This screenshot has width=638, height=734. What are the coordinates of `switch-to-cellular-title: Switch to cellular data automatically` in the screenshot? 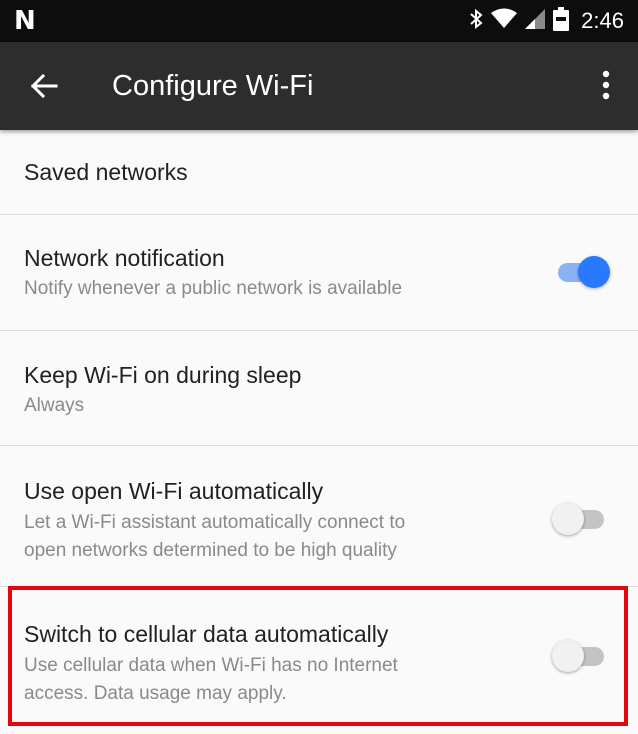 It's located at (206, 634).